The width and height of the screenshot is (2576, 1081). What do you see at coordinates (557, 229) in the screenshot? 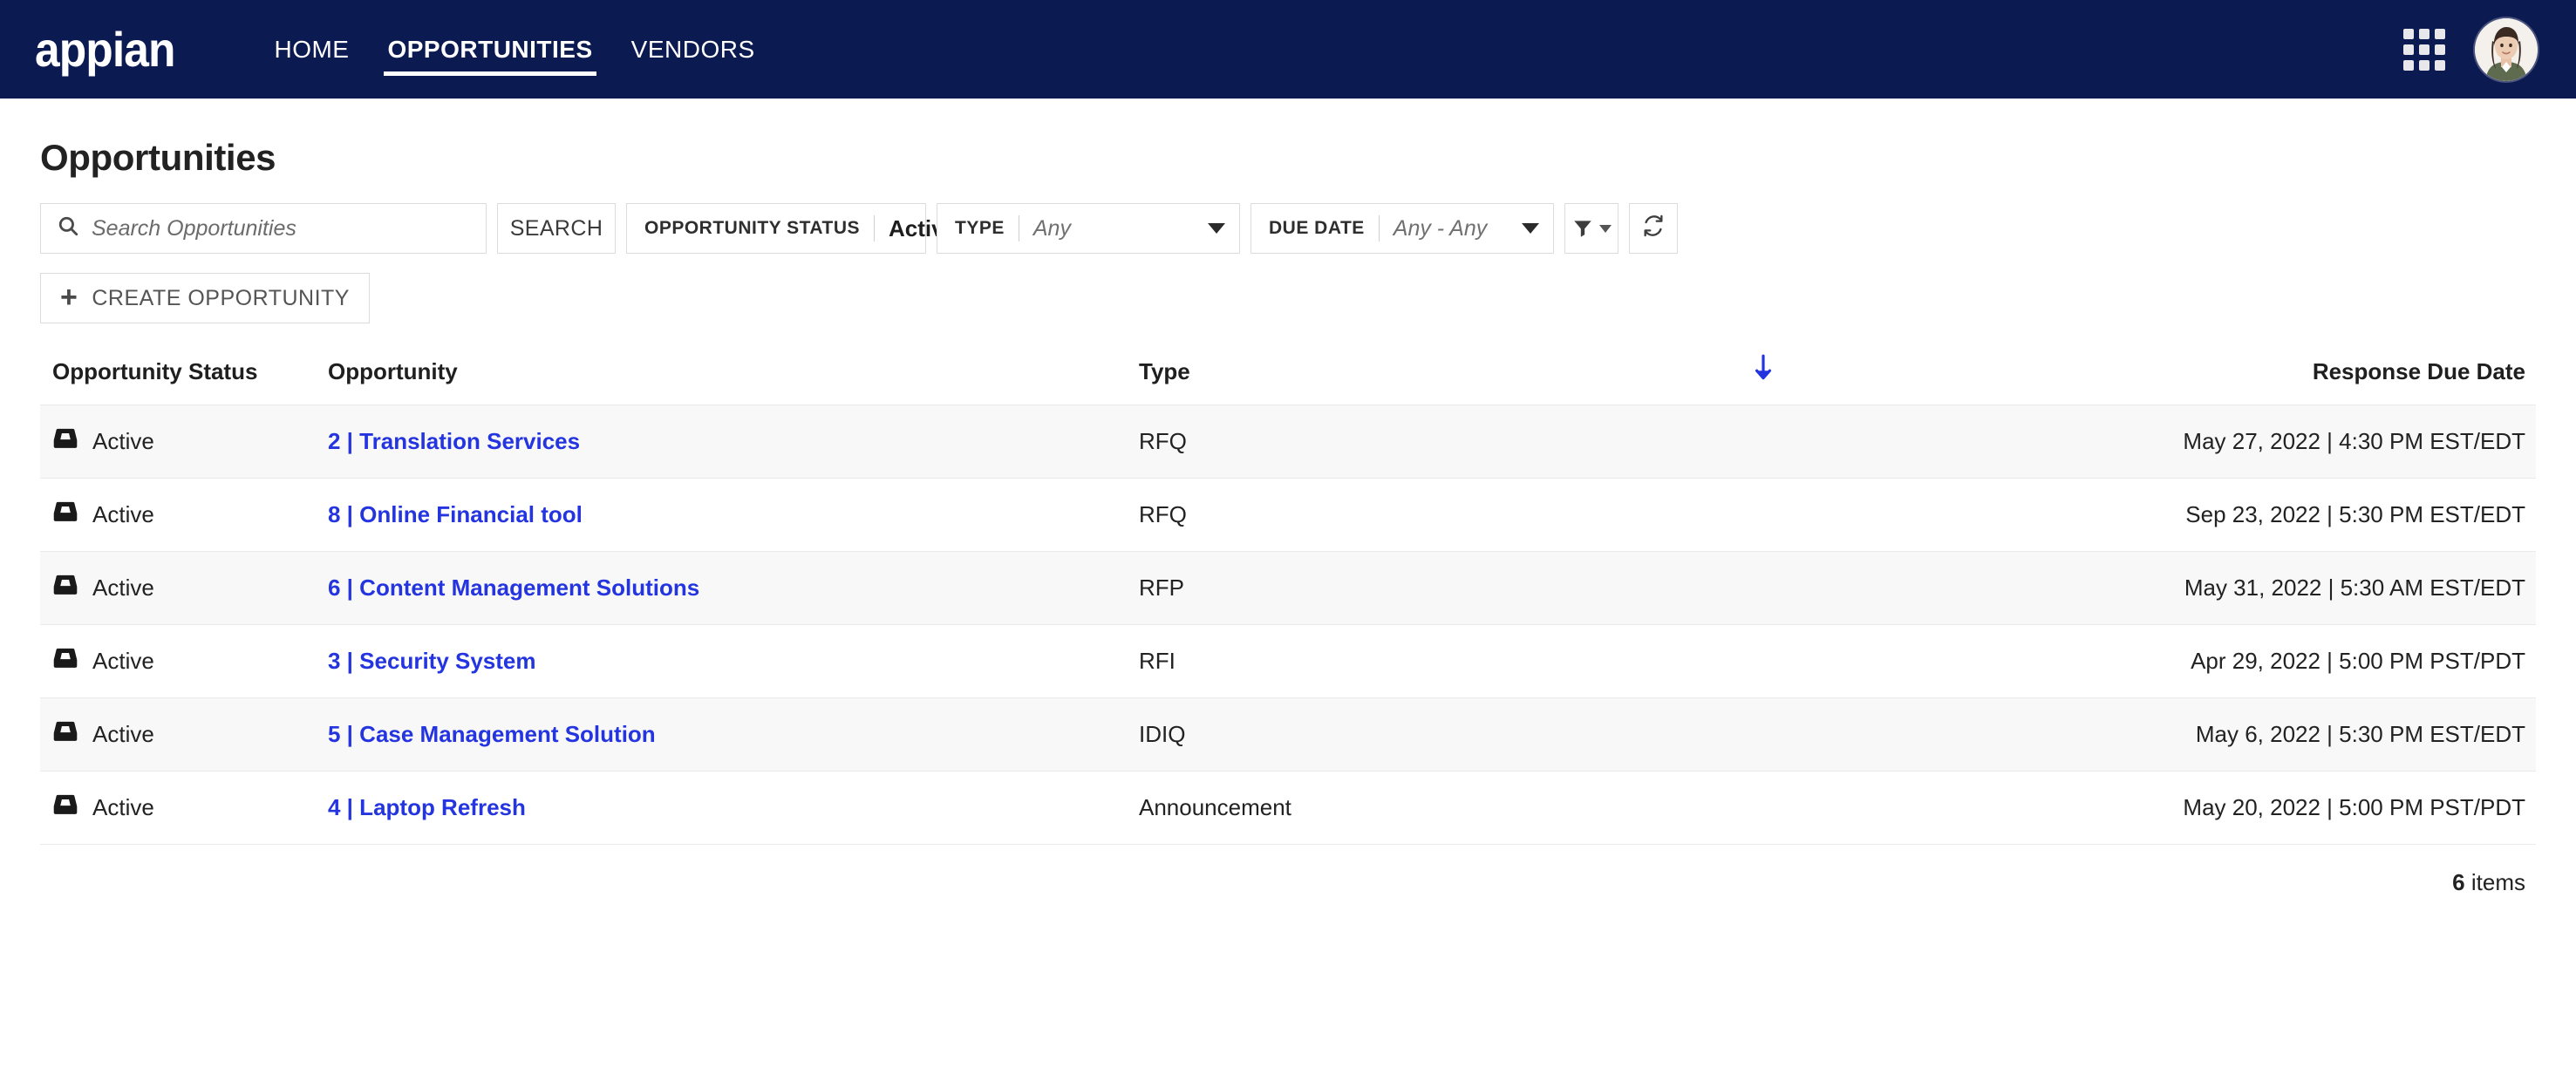
I see `search-button: SEARCH` at bounding box center [557, 229].